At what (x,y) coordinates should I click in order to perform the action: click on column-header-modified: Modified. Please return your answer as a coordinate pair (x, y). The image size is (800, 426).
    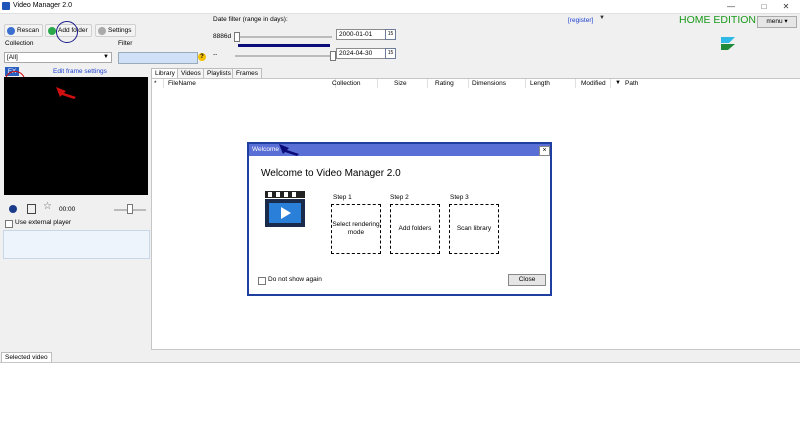
    Looking at the image, I should click on (595, 83).